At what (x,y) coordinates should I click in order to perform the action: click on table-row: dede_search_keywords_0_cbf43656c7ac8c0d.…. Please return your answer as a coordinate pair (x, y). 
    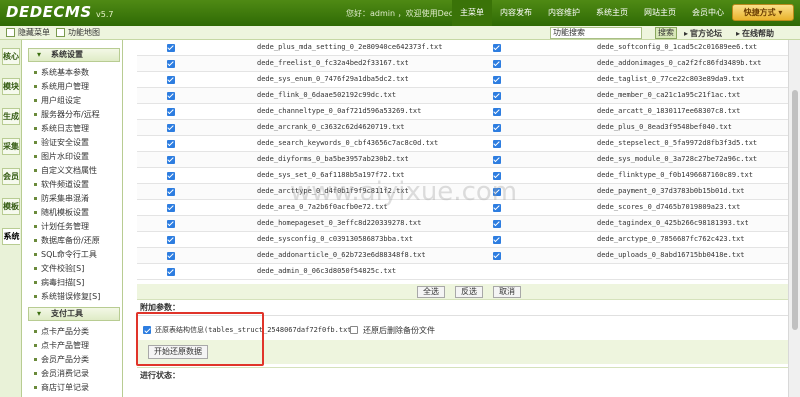
    Looking at the image, I should click on (462, 144).